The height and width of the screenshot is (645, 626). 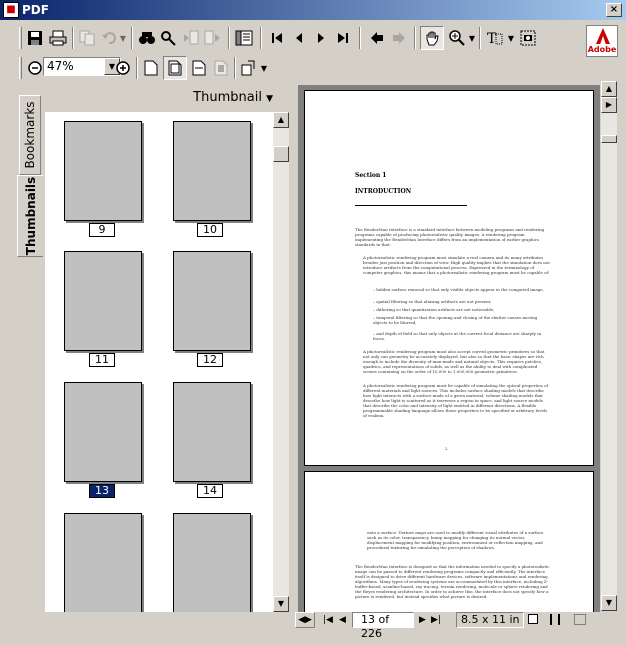 I want to click on tab-thumbnails-label: Thumbnails, so click(x=30, y=216).